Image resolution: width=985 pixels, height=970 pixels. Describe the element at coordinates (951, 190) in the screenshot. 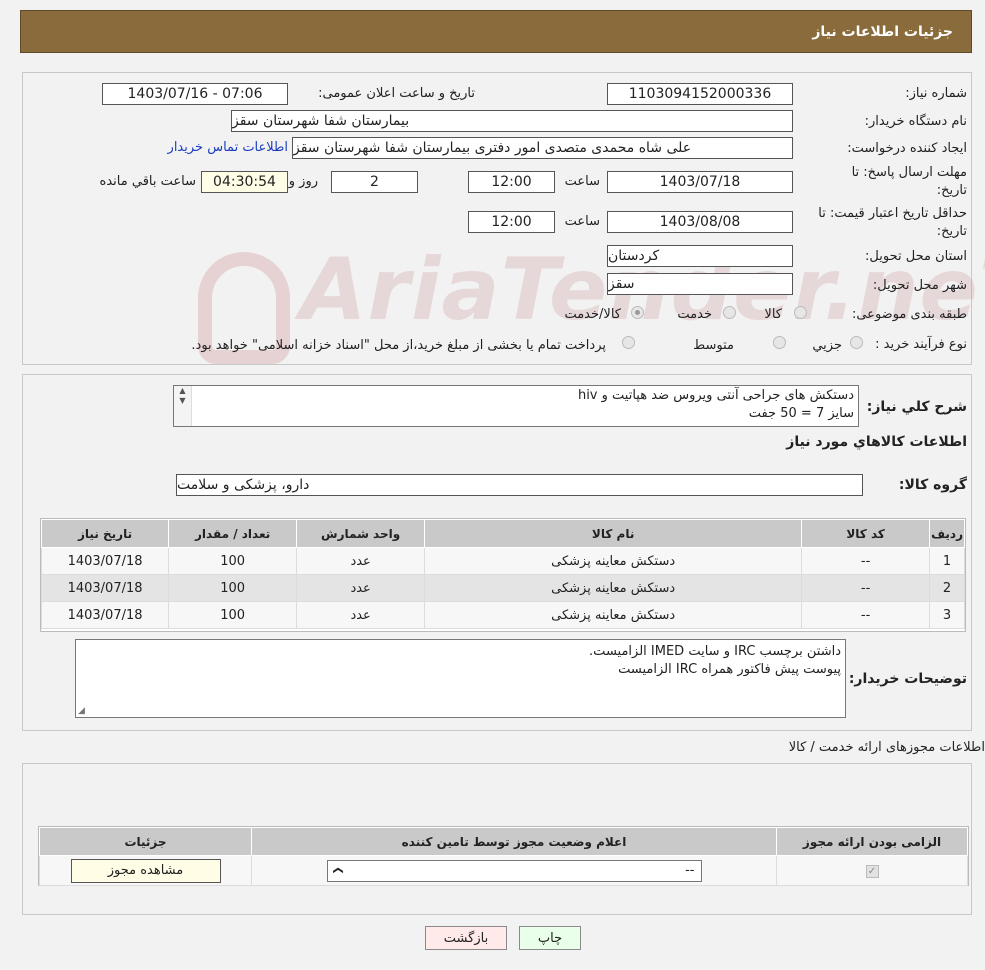

I see `deadline-label-2: تاریخ:` at that location.